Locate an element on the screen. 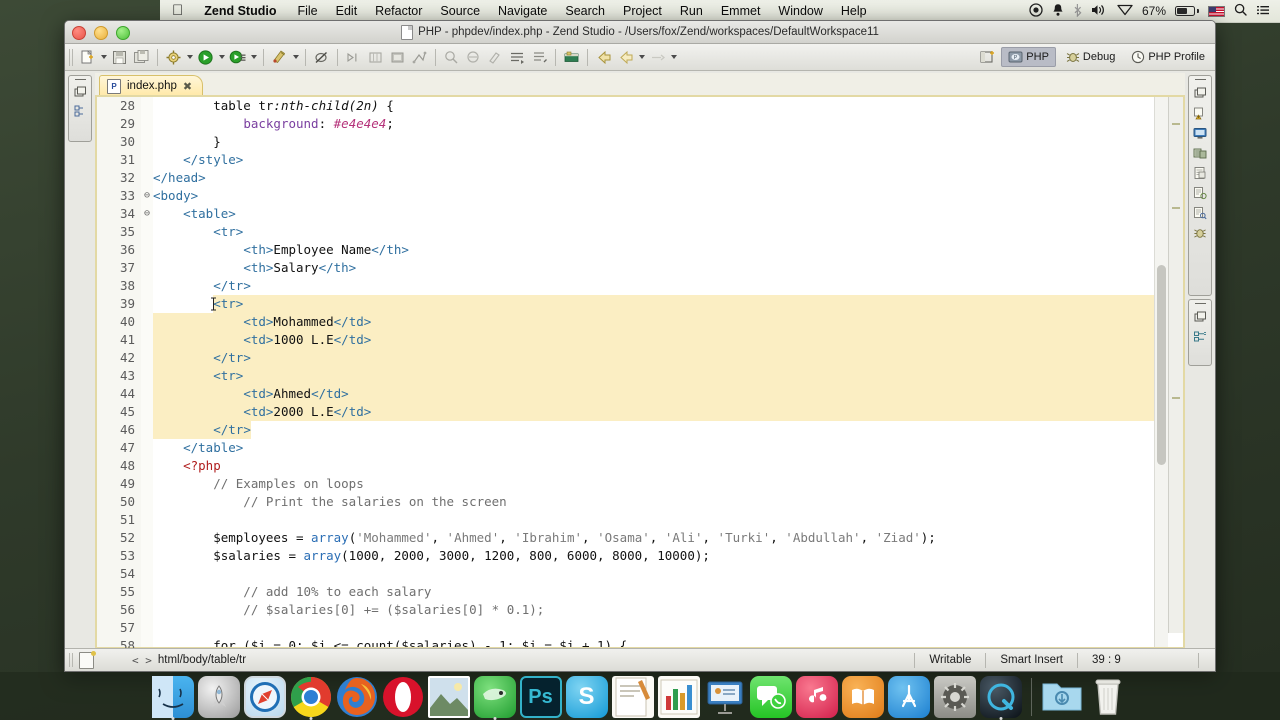  dock-item-ibooks is located at coordinates (862, 697).